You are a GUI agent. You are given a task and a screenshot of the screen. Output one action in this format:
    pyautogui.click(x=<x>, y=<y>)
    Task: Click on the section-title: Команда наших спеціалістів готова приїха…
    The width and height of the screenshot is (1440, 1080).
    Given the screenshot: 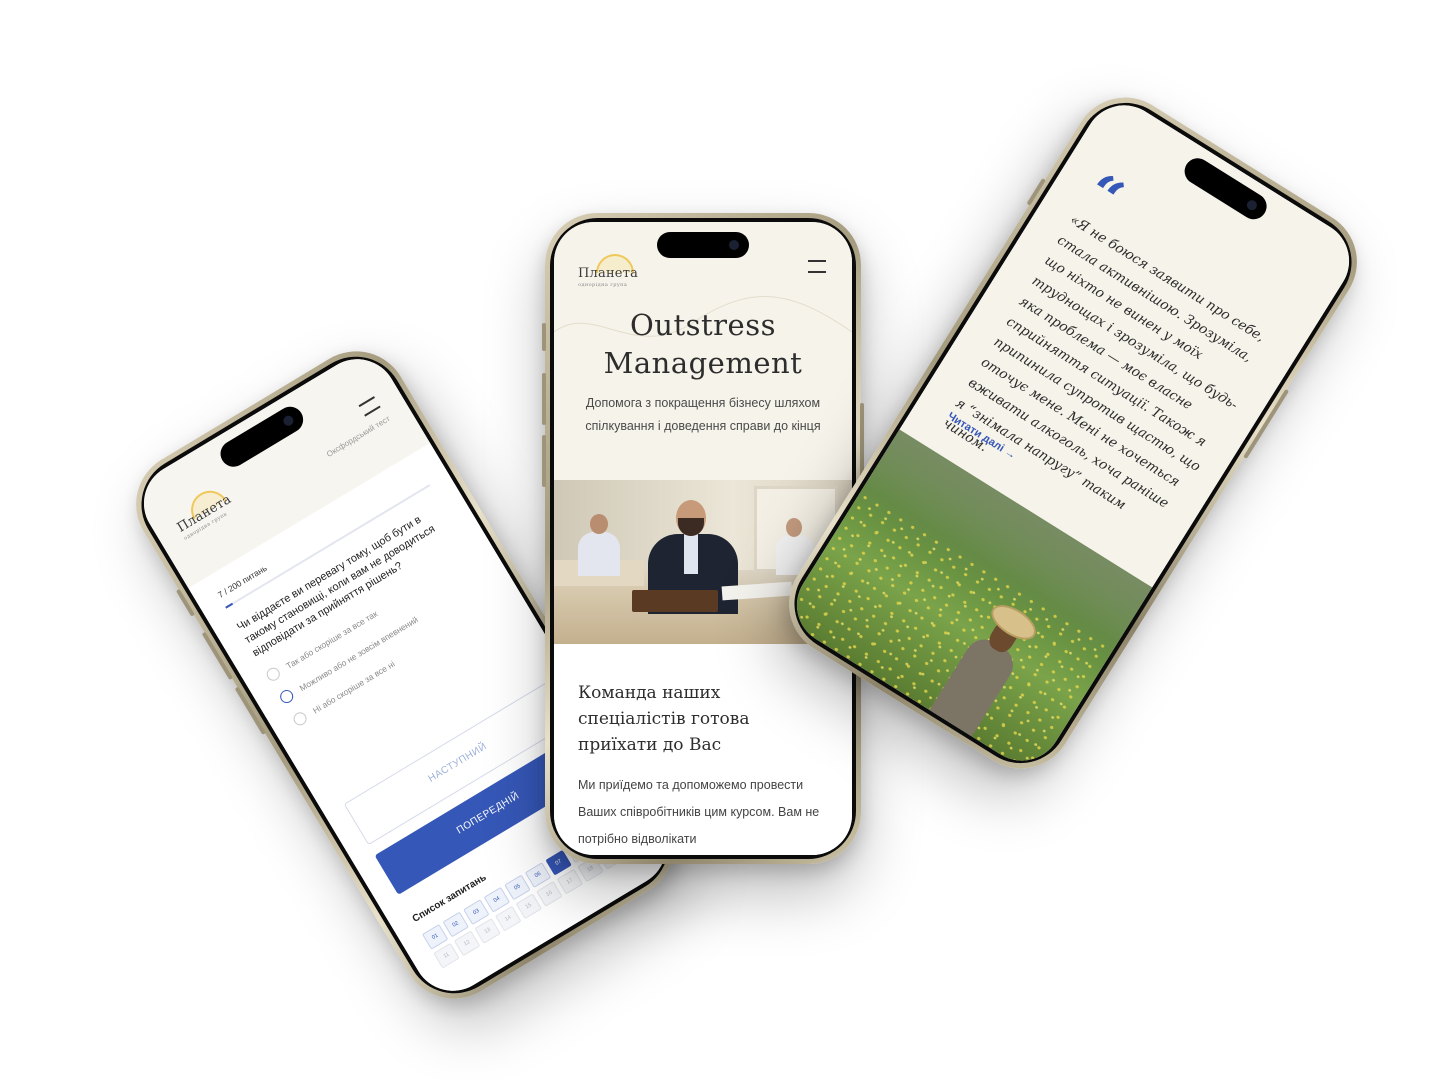 What is the action you would take?
    pyautogui.click(x=664, y=719)
    